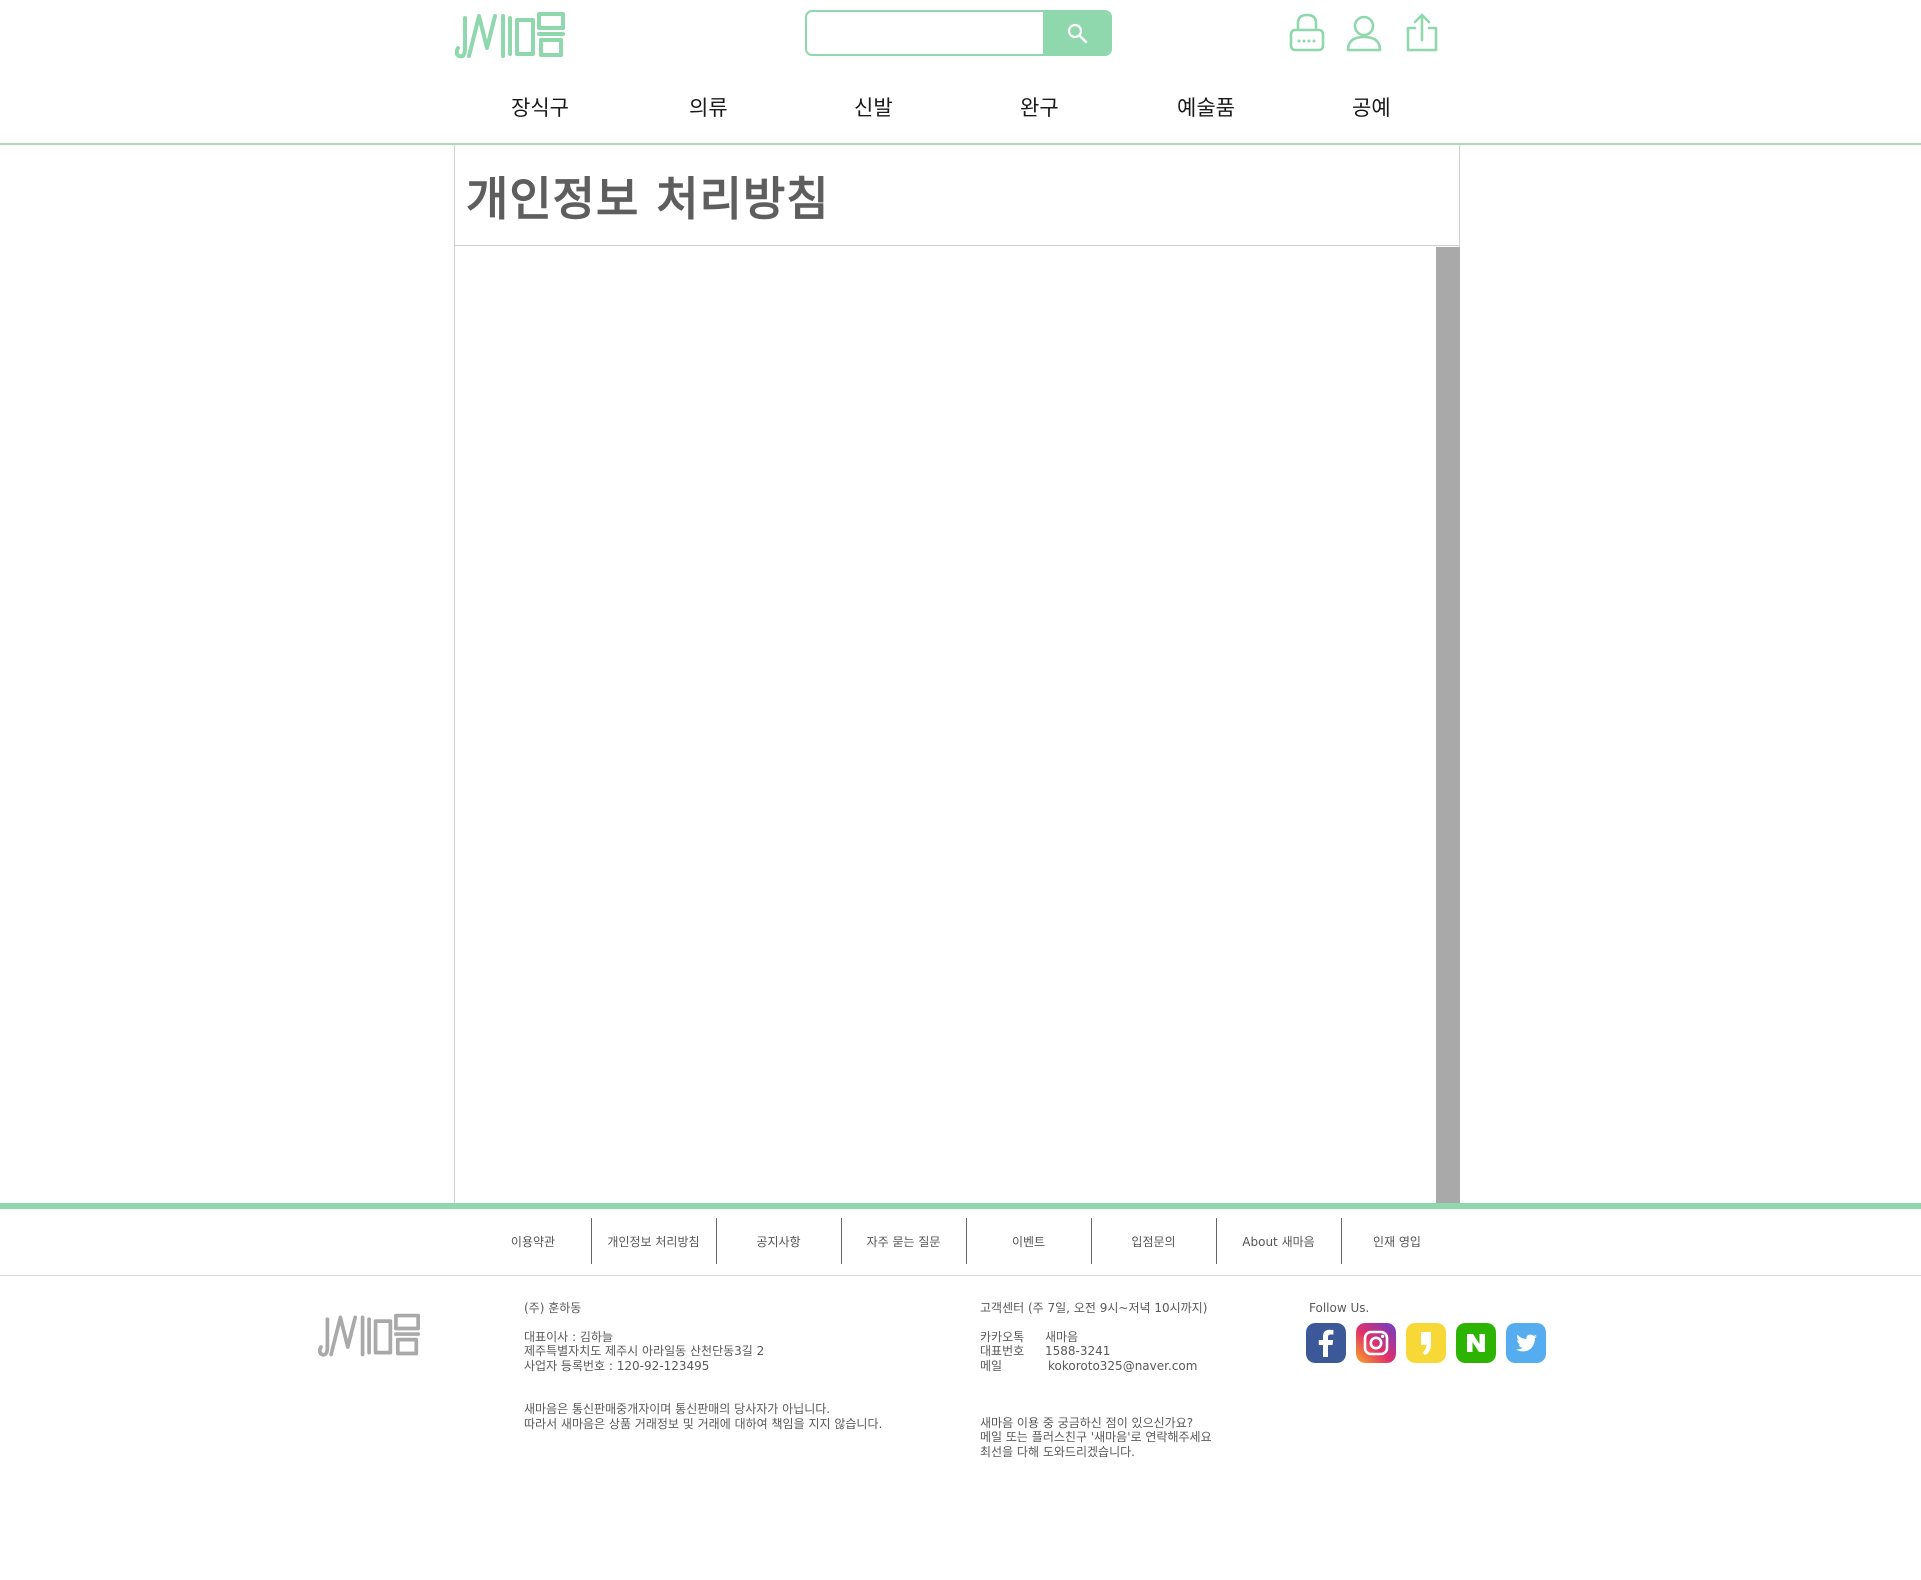  What do you see at coordinates (1153, 1241) in the screenshot?
I see `footer-link-partnership: 입점문의` at bounding box center [1153, 1241].